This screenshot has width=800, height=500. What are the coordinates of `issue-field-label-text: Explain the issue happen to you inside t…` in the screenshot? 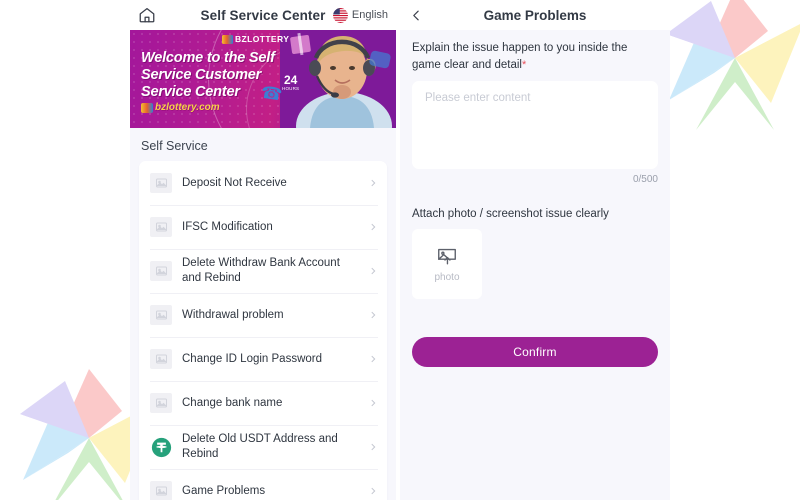 It's located at (520, 56).